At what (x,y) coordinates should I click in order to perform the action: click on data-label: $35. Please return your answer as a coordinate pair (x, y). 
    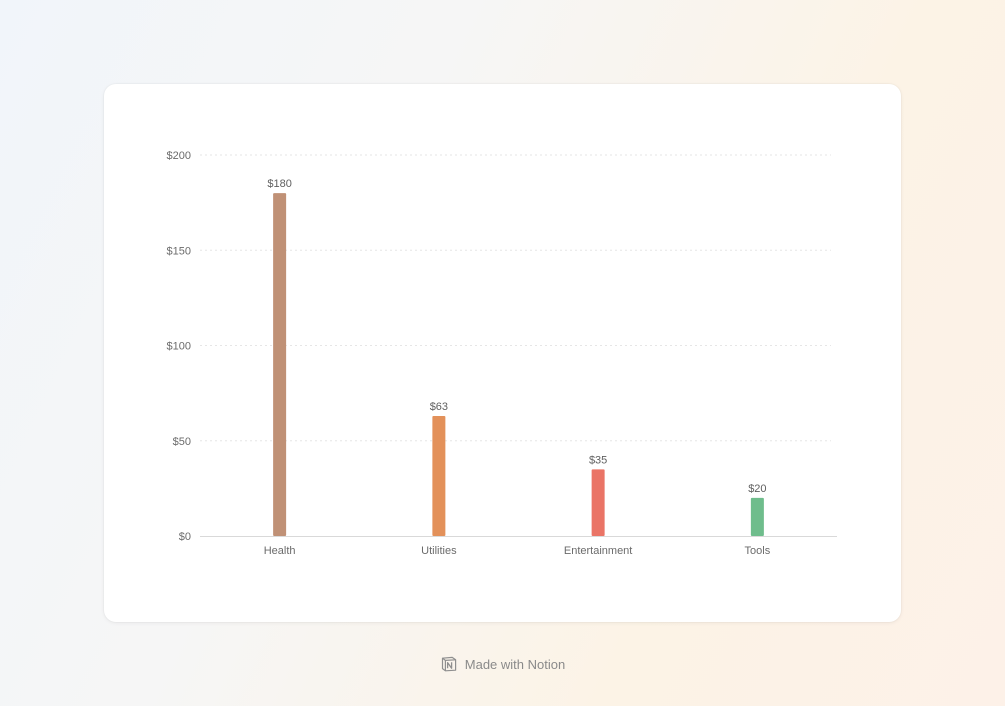
    Looking at the image, I should click on (598, 460).